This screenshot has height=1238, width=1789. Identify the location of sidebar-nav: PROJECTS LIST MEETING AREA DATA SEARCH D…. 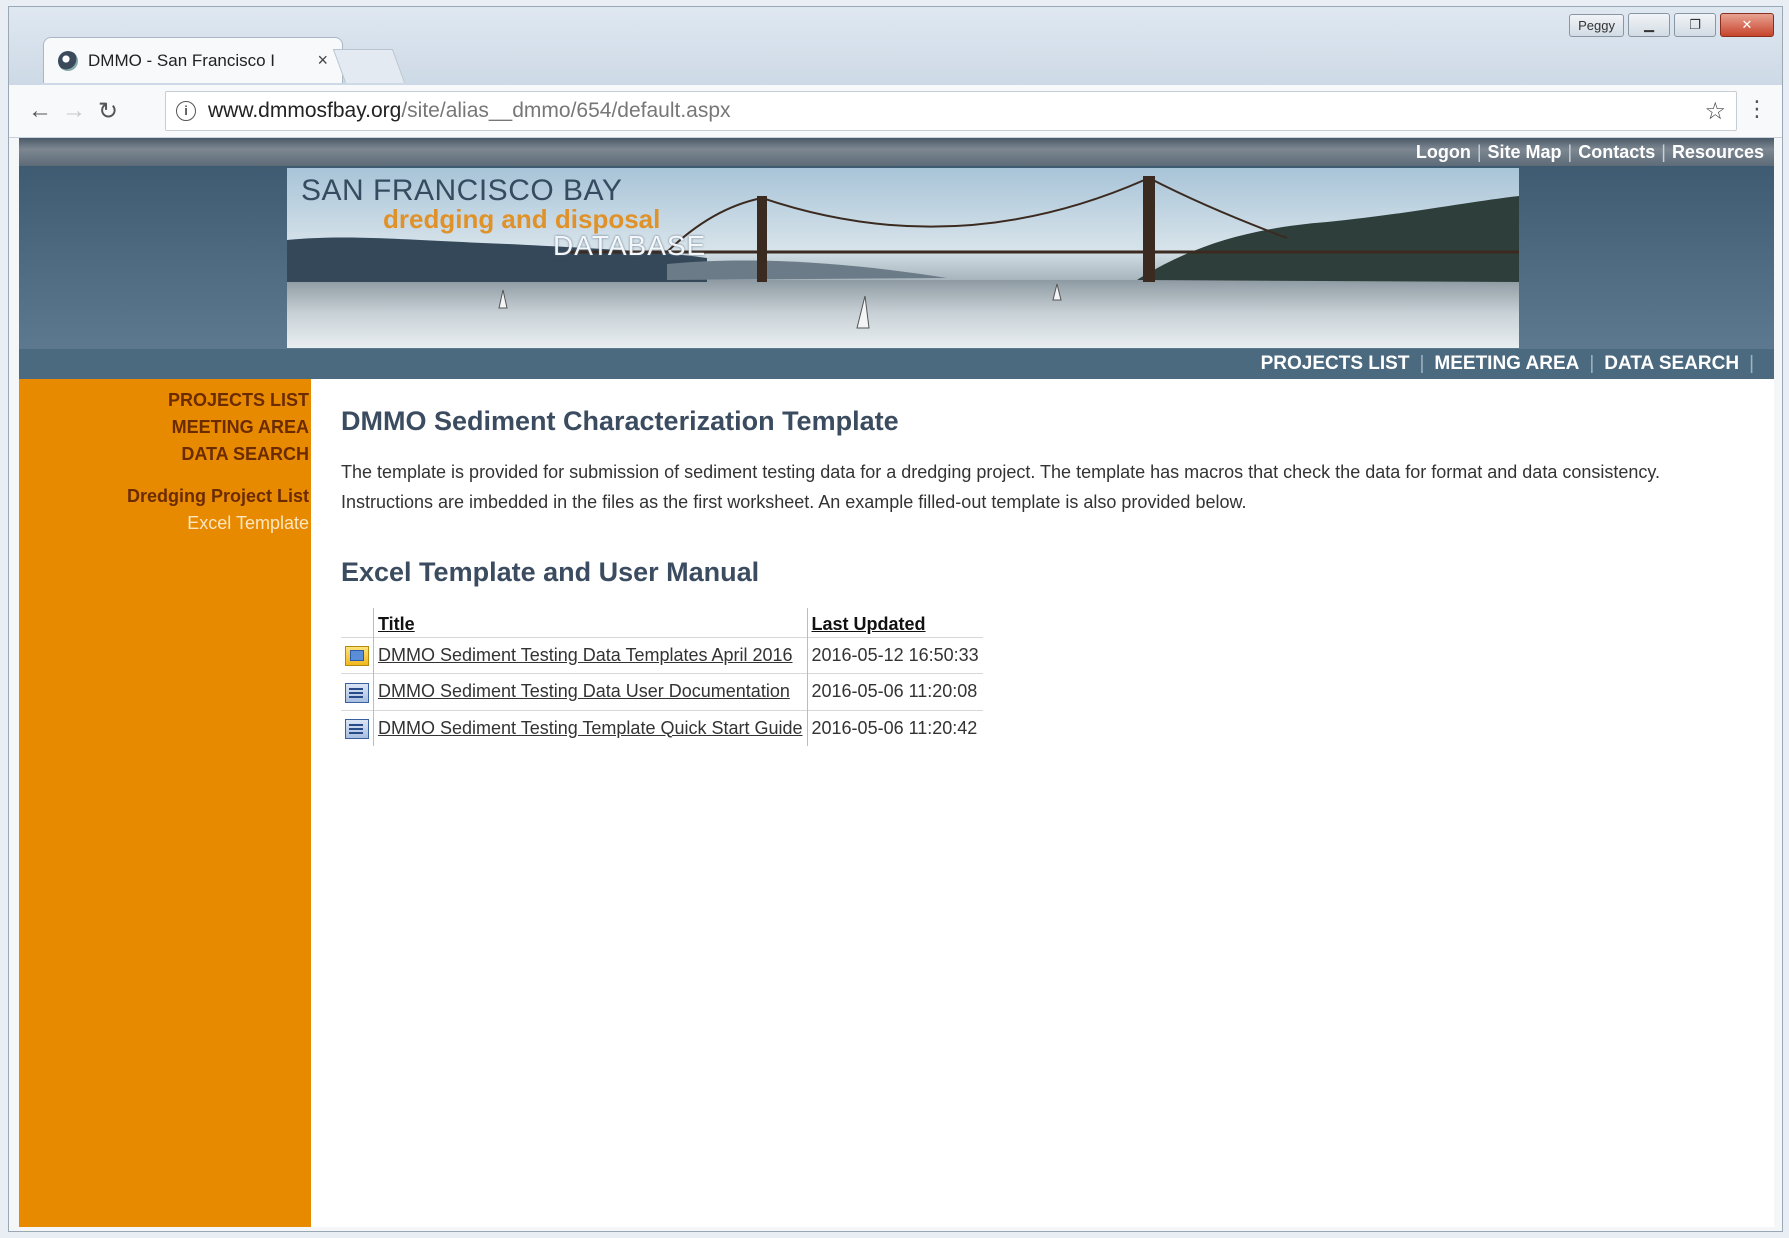
(218, 462).